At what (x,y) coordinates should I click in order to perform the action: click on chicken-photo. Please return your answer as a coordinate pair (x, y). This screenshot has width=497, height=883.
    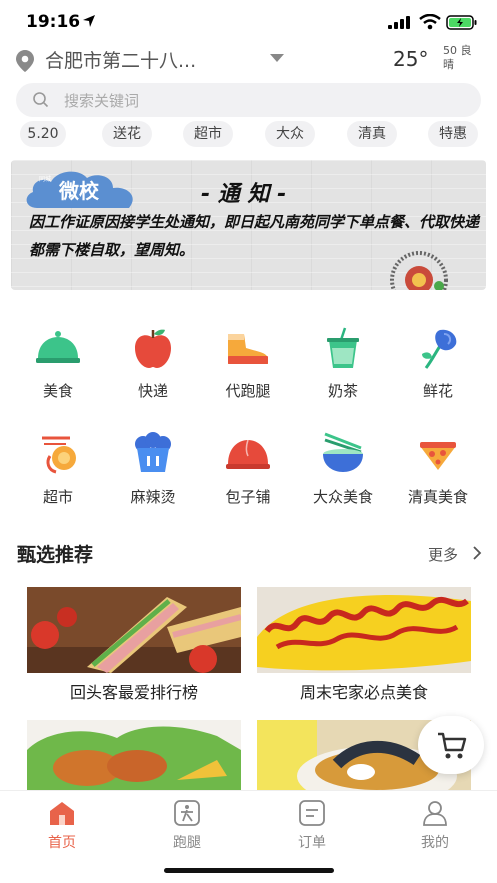
    Looking at the image, I should click on (134, 755).